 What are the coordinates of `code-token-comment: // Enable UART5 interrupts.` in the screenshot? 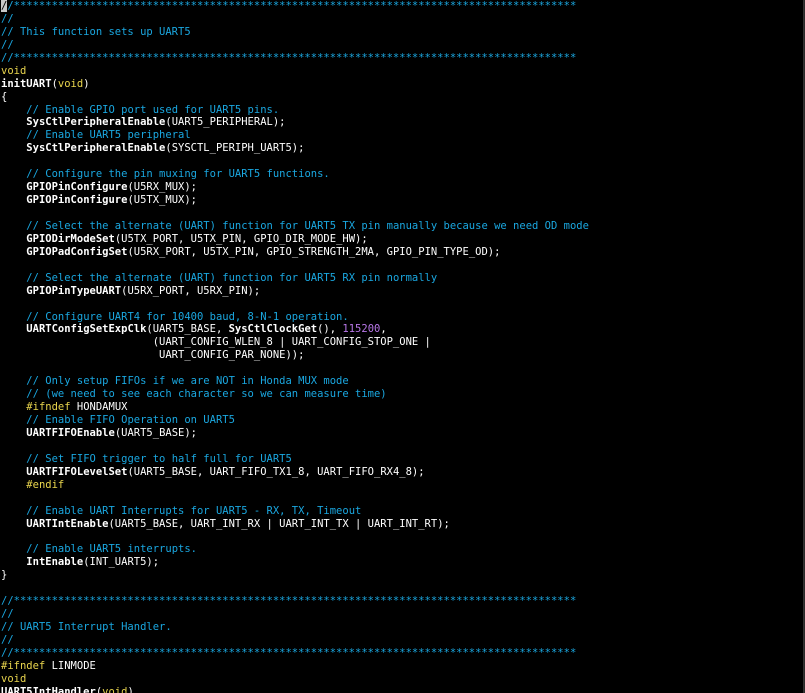 It's located at (111, 549).